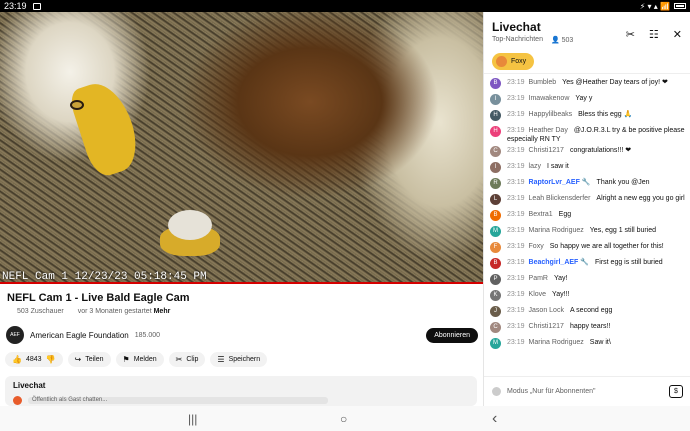  I want to click on save-button: ☰ Speichern, so click(239, 359).